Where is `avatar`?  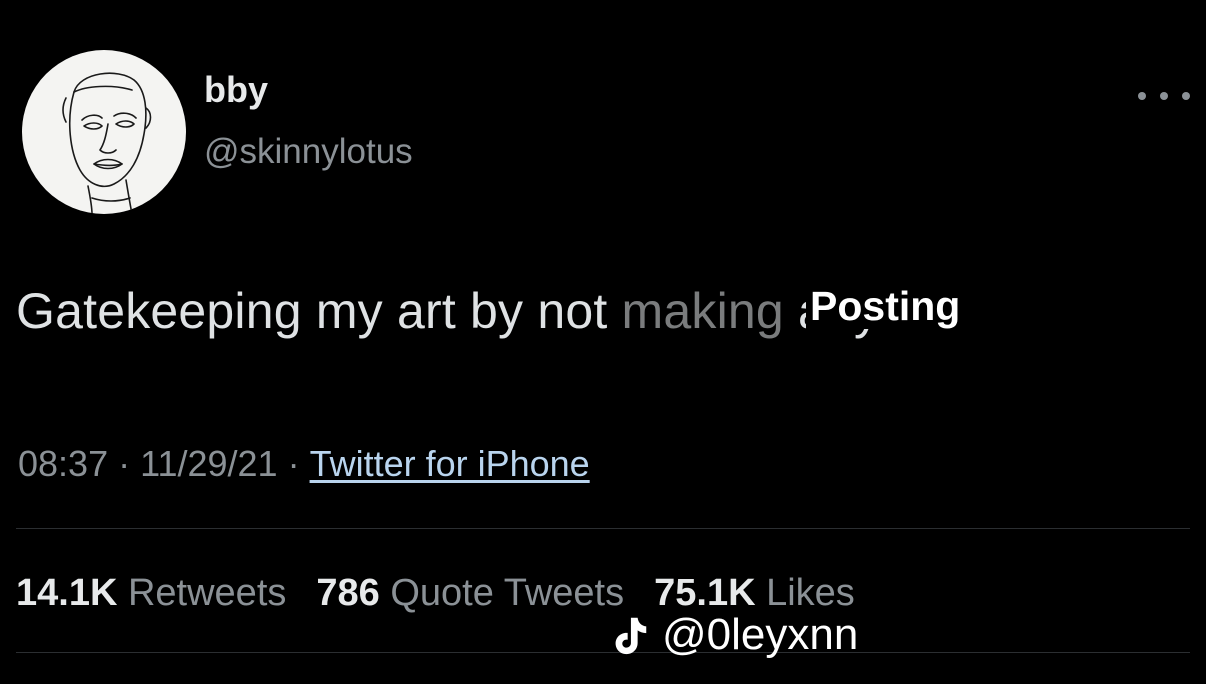
avatar is located at coordinates (104, 132).